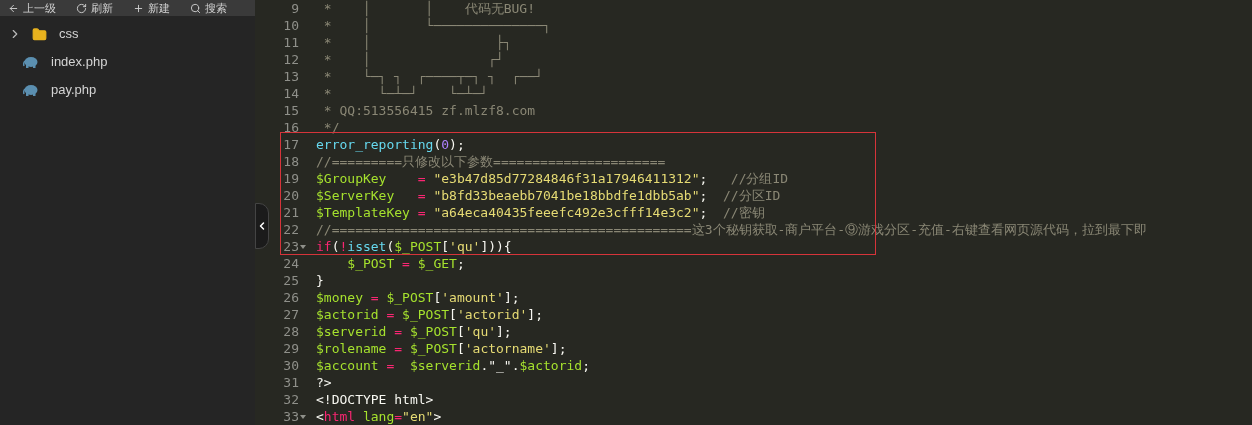 This screenshot has width=1252, height=425. Describe the element at coordinates (94, 8) in the screenshot. I see `toolbar-button: 刷新` at that location.